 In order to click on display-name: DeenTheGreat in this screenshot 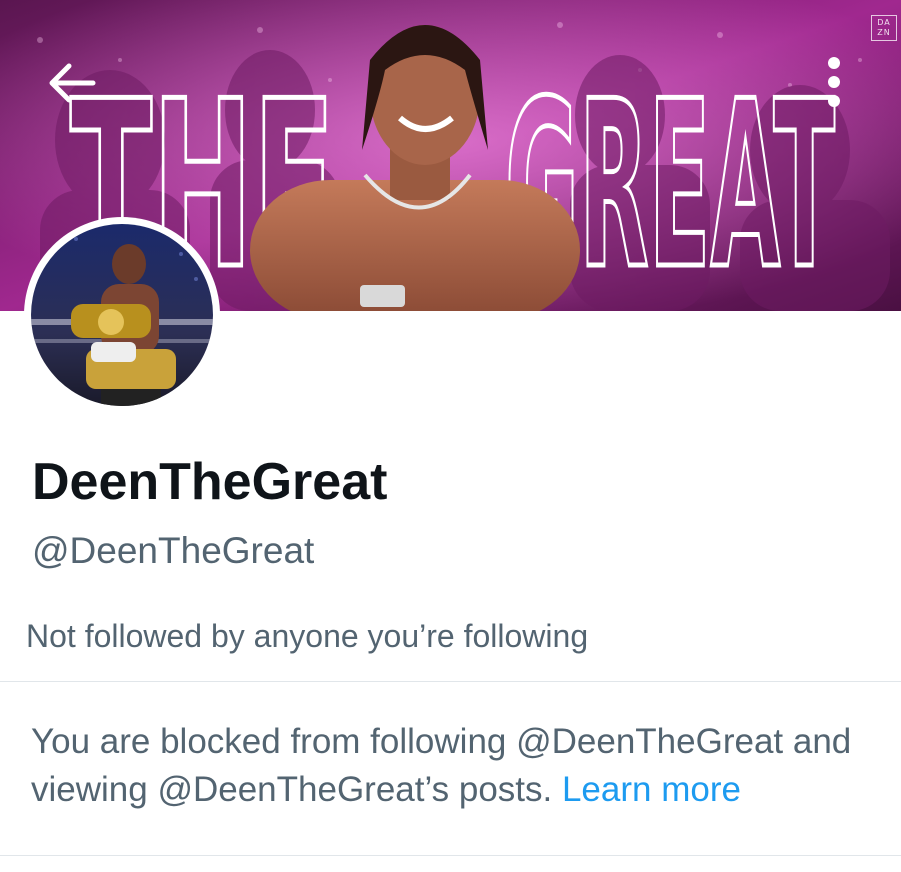, I will do `click(210, 482)`.